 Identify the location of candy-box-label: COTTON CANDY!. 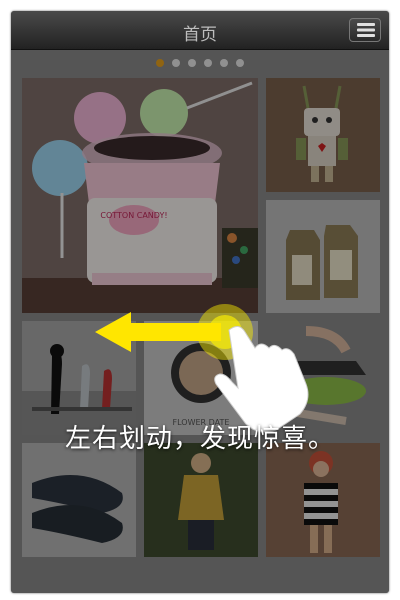
(133, 215).